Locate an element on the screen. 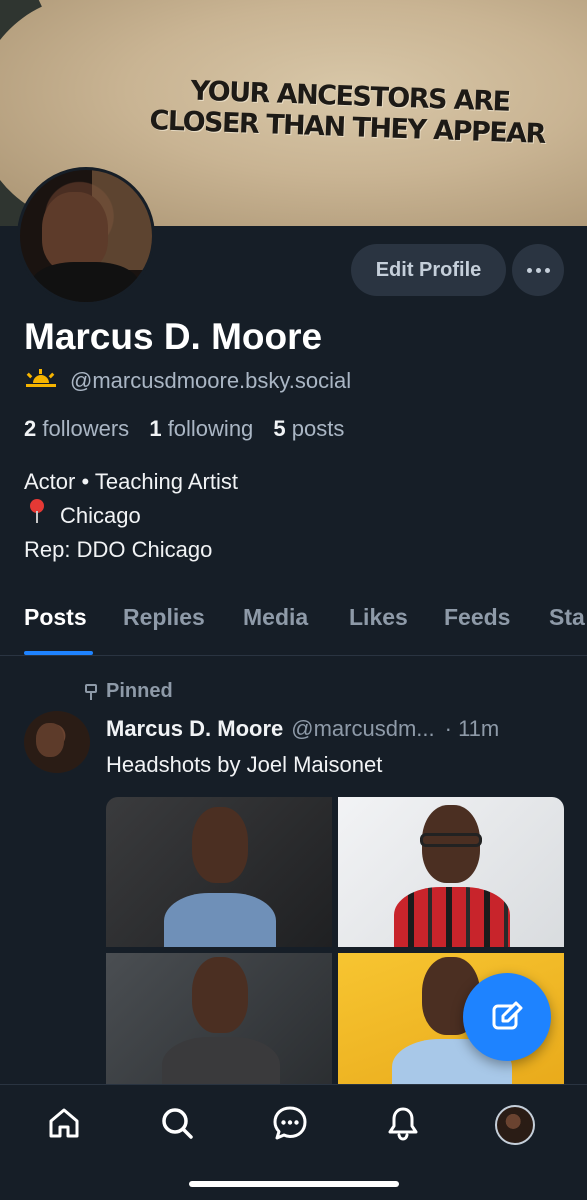 This screenshot has width=587, height=1200. nav-profile-avatar is located at coordinates (515, 1125).